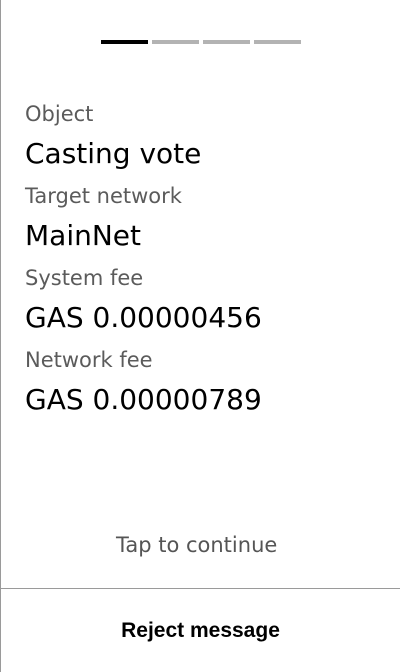 This screenshot has width=400, height=672. What do you see at coordinates (143, 317) in the screenshot?
I see `system-fee-value: GAS 0.00000456` at bounding box center [143, 317].